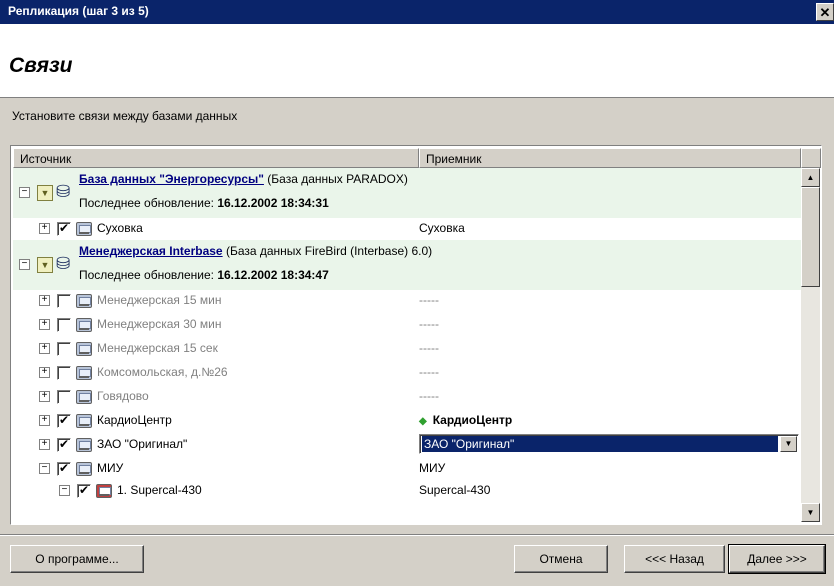 The image size is (834, 586). I want to click on close-button: ✕, so click(825, 12).